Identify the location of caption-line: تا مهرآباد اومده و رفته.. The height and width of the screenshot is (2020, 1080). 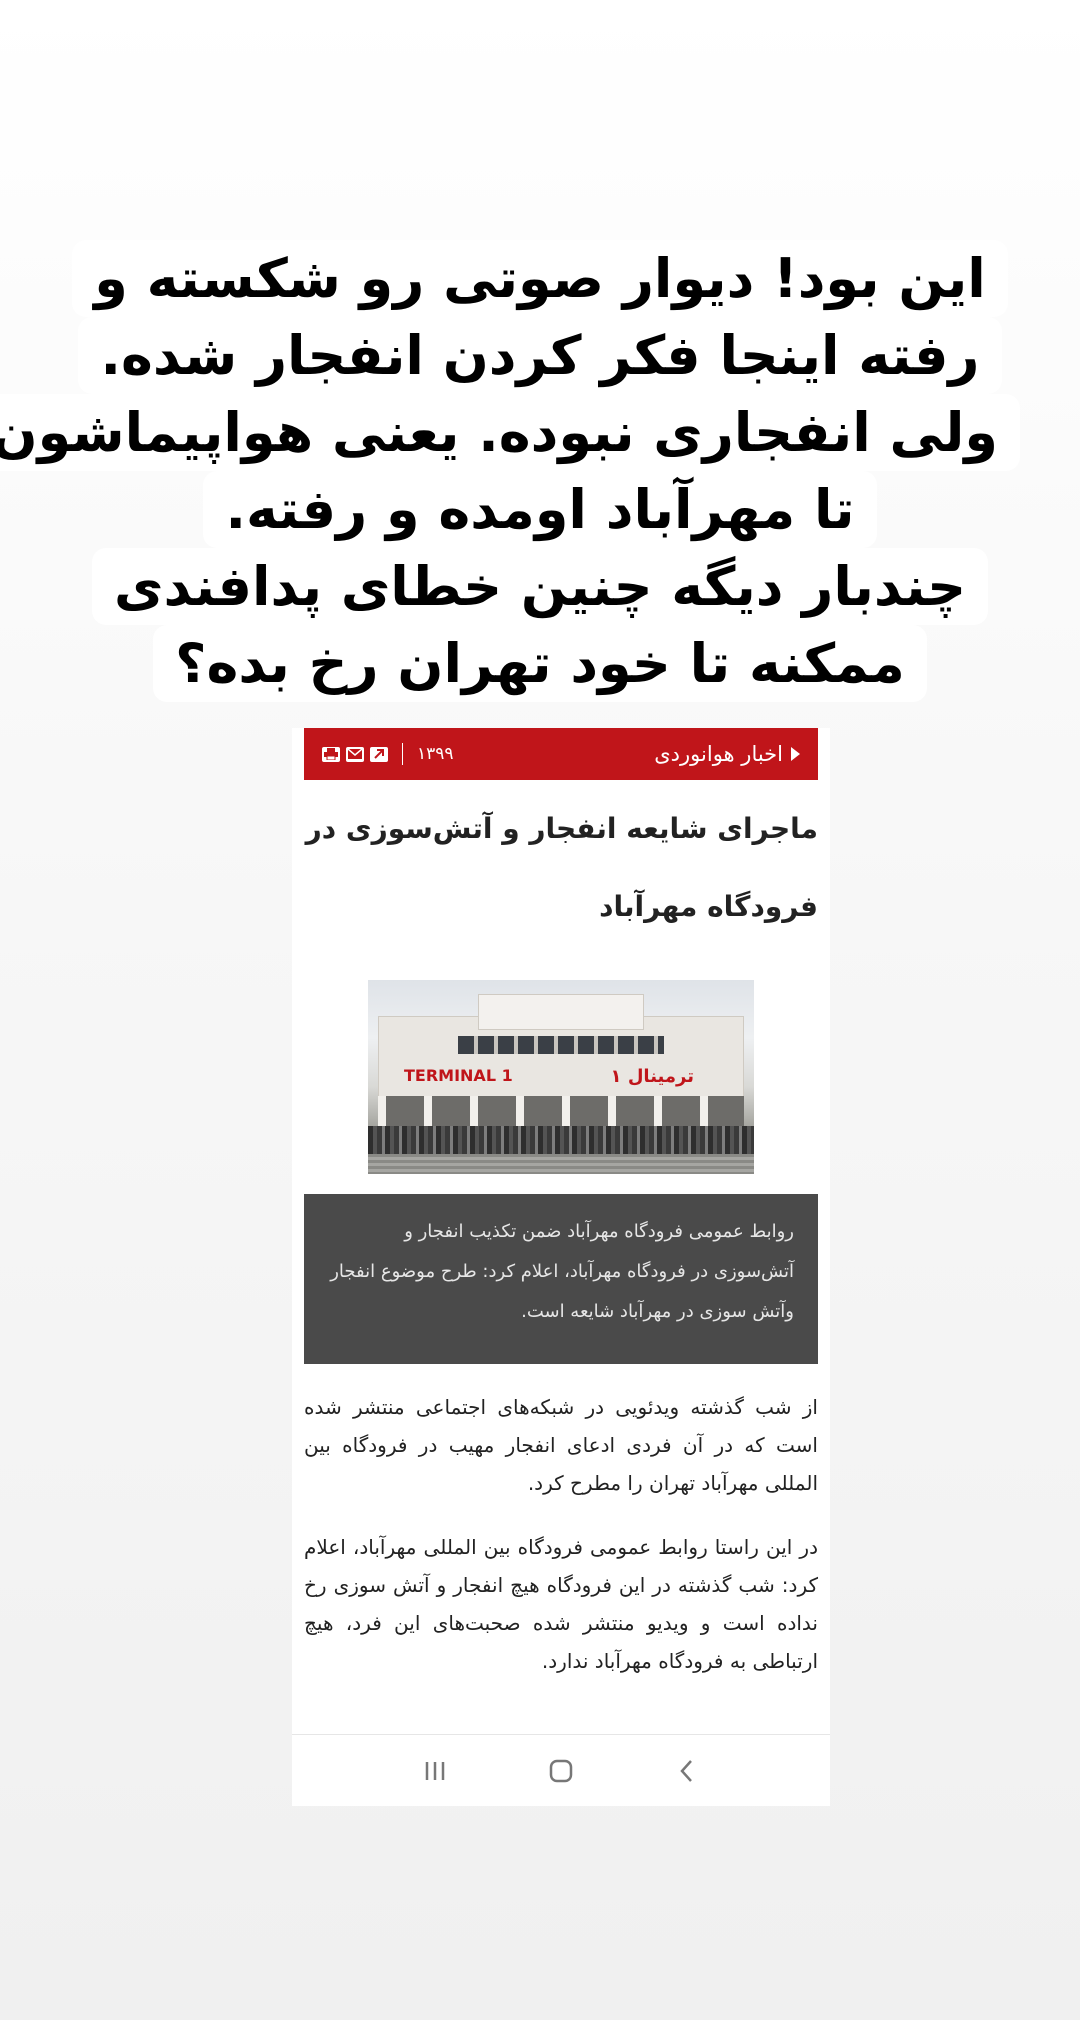
(540, 509).